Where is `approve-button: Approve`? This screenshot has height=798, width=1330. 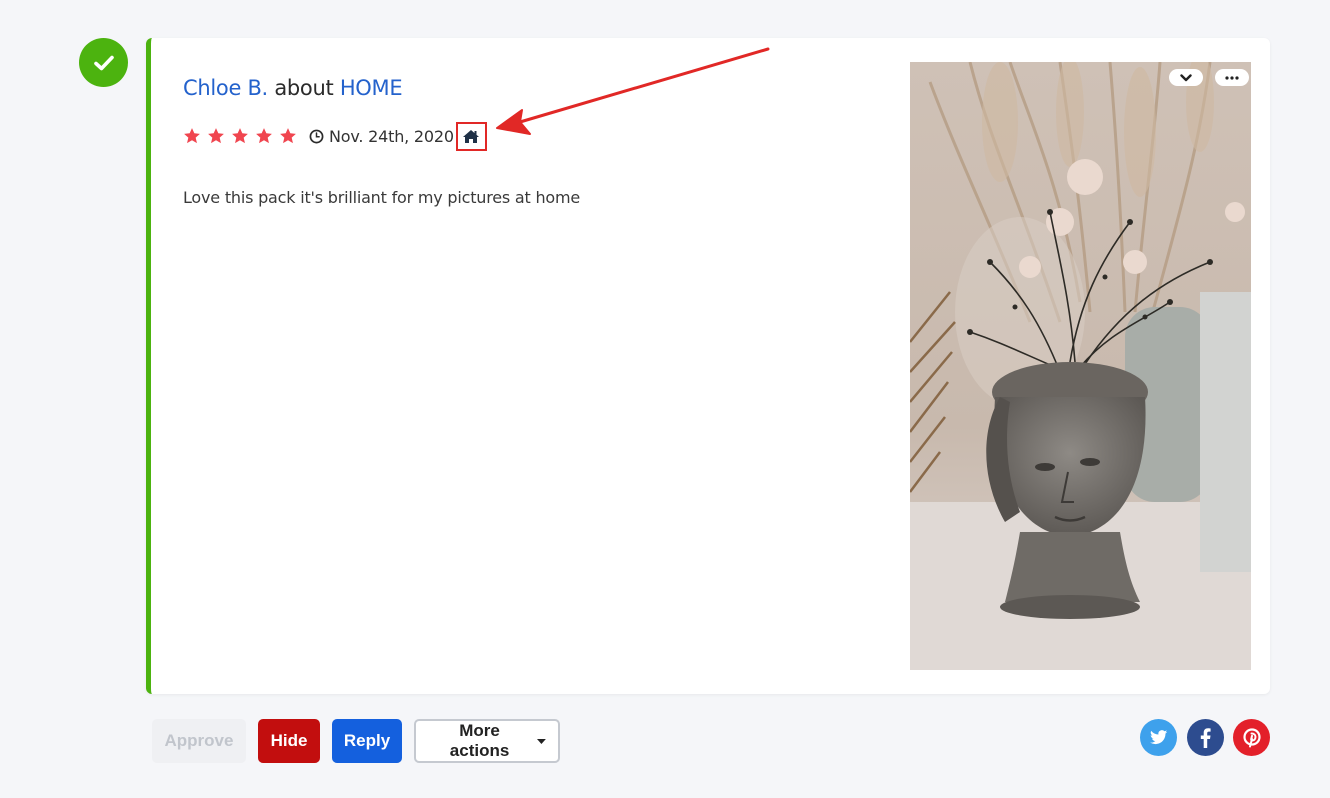
approve-button: Approve is located at coordinates (199, 741).